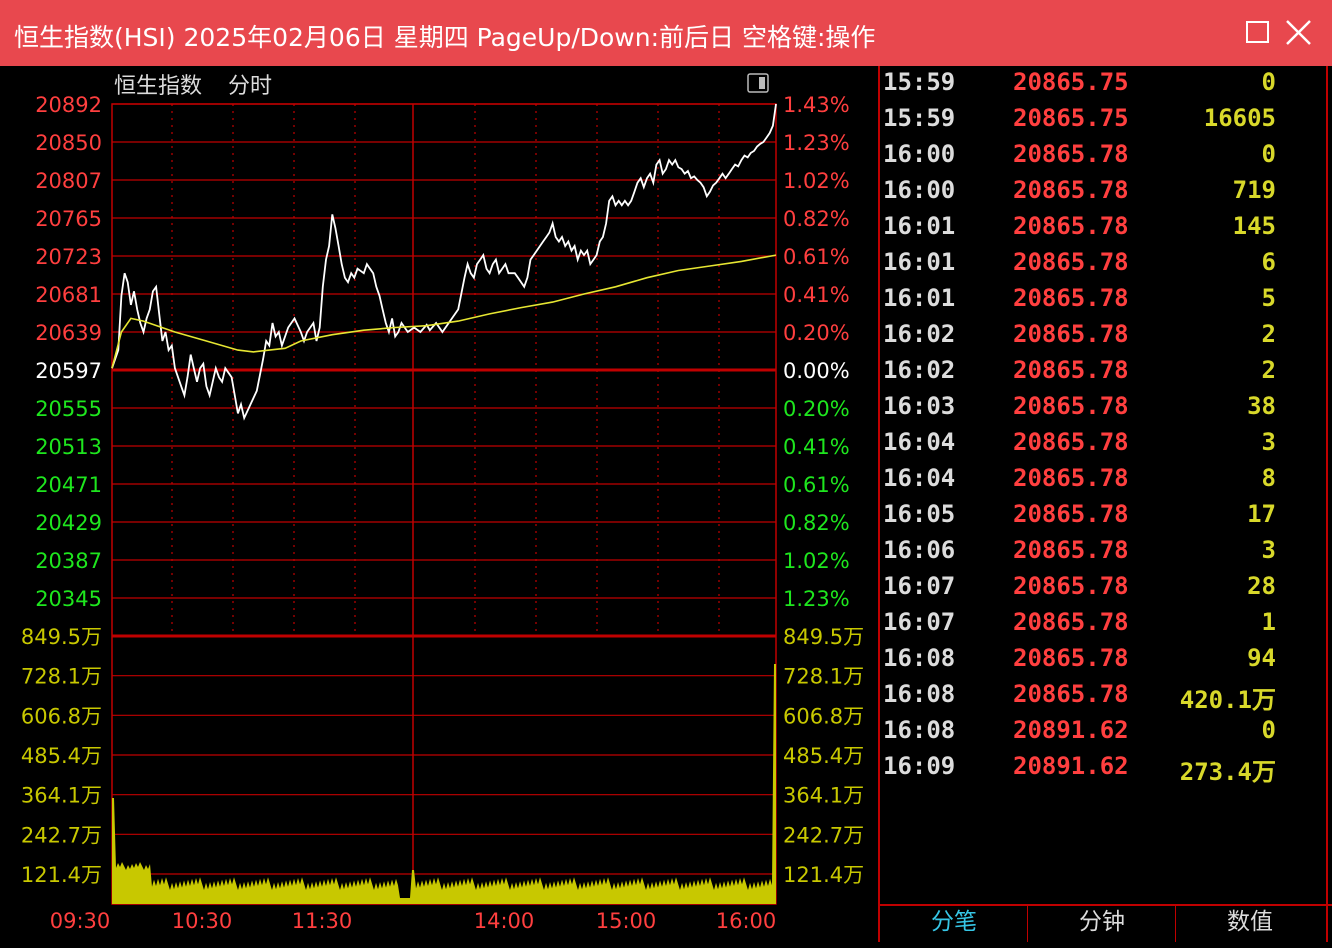 Image resolution: width=1332 pixels, height=948 pixels. What do you see at coordinates (1090, 696) in the screenshot?
I see `trade-row: 16:08 20865.78 420.1万` at bounding box center [1090, 696].